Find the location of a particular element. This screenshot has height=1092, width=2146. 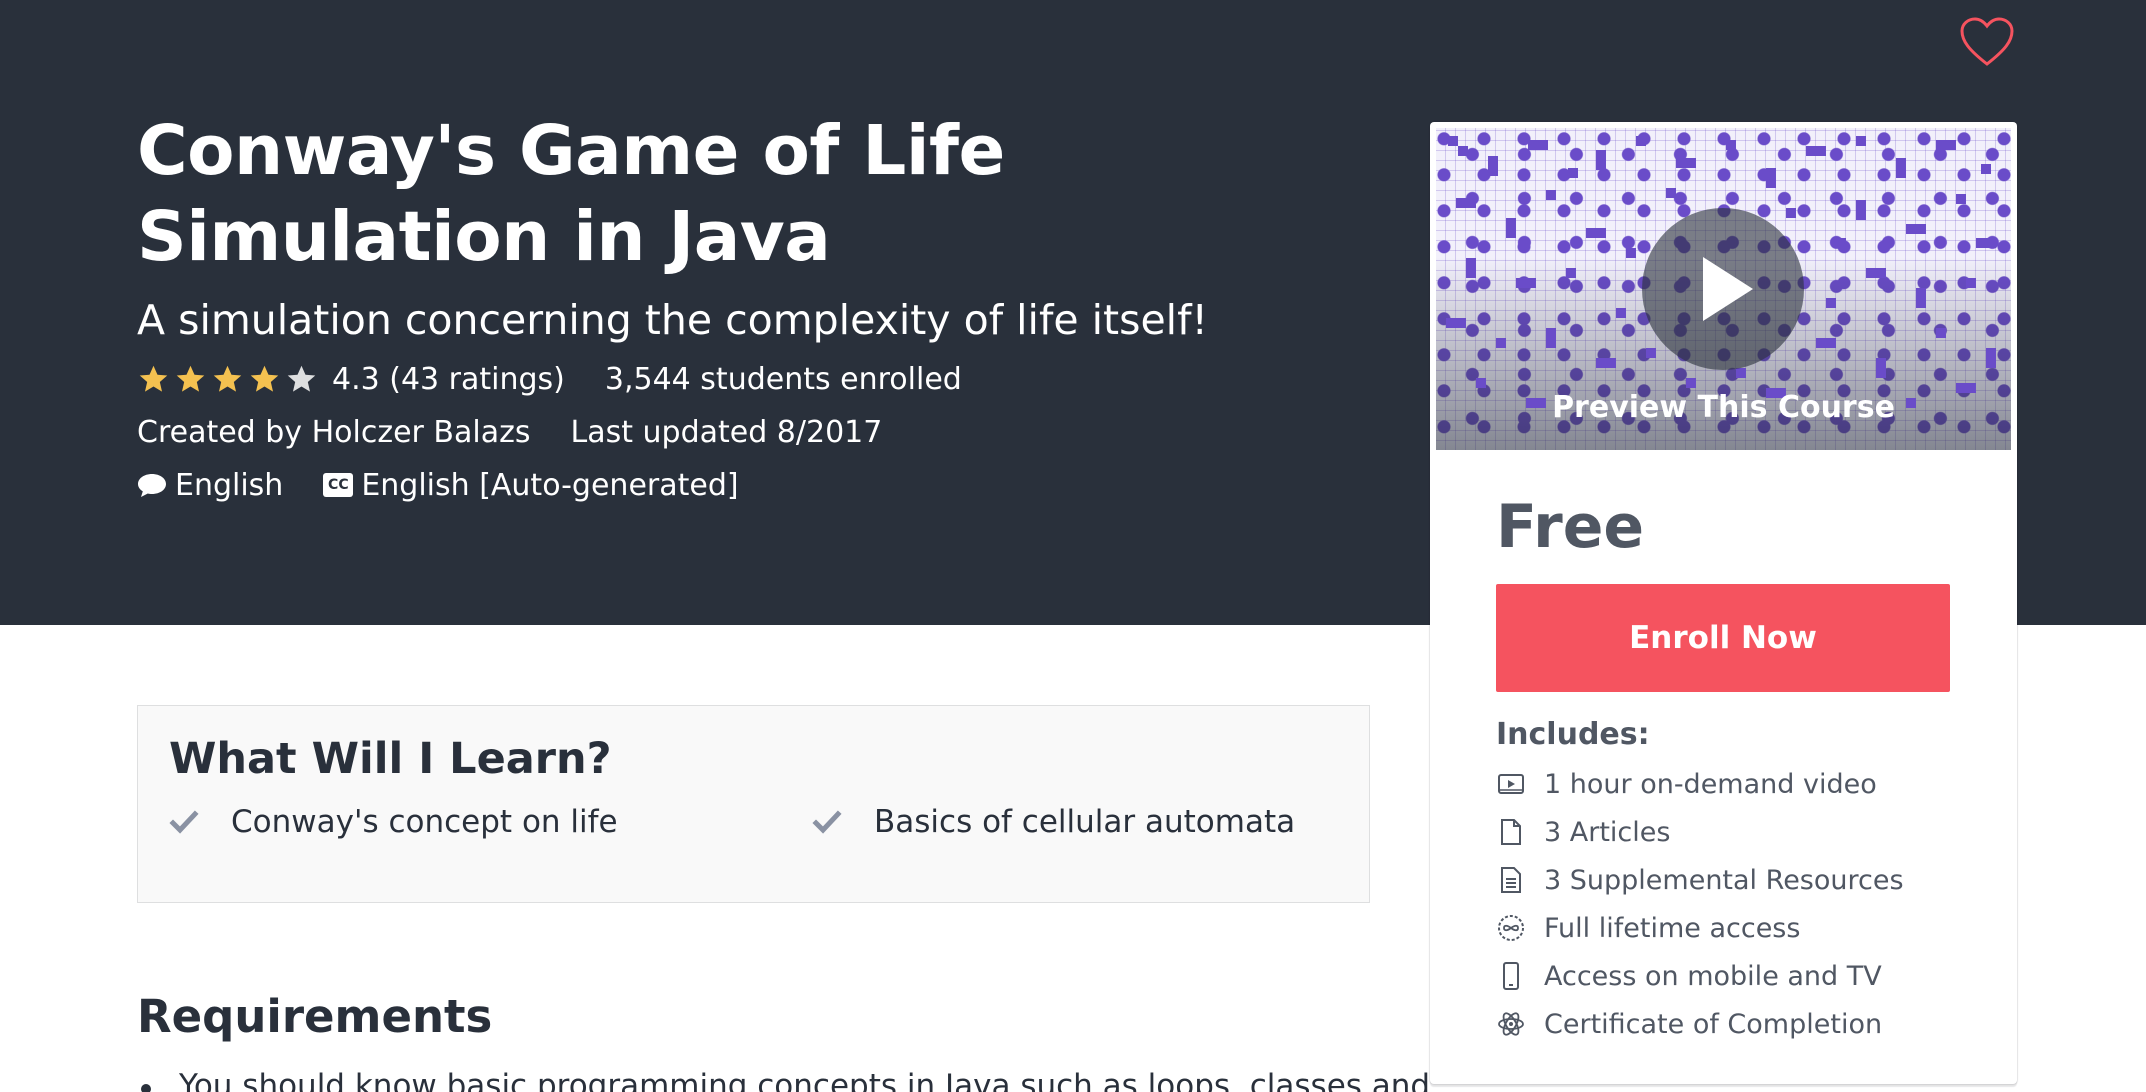

requirements-title: Requirements is located at coordinates (315, 1016).